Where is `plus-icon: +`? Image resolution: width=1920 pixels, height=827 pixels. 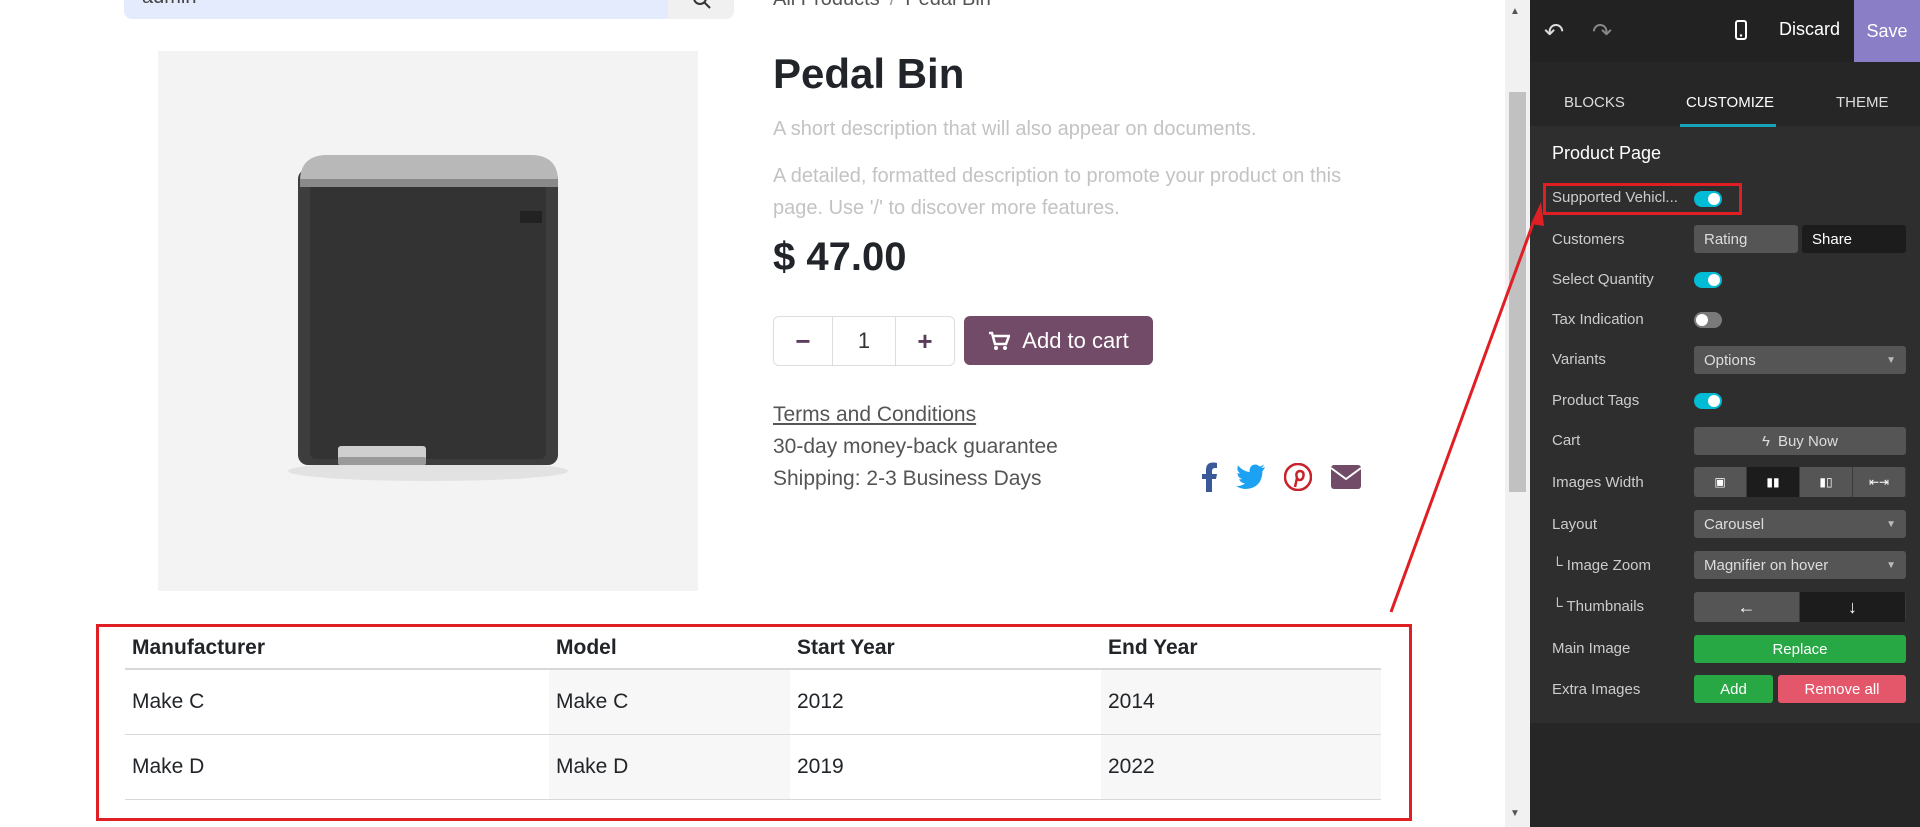
plus-icon: + is located at coordinates (925, 340).